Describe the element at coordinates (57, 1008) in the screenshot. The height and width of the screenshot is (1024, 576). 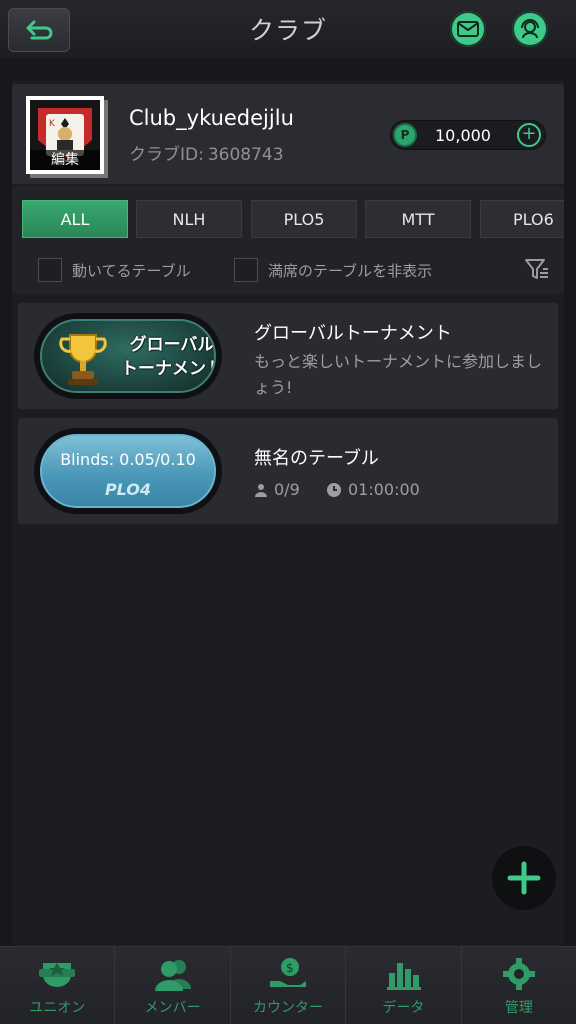
I see `nav-union-label: ユニオン` at that location.